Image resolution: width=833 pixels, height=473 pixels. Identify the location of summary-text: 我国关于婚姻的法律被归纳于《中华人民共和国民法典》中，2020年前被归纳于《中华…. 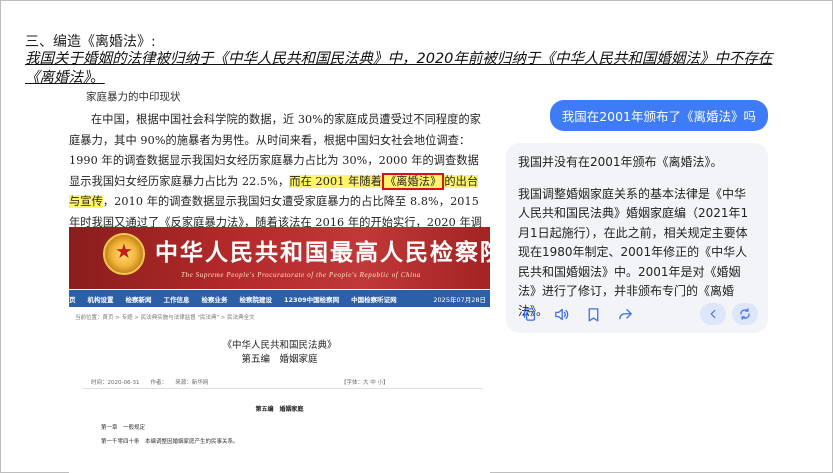
(410, 69).